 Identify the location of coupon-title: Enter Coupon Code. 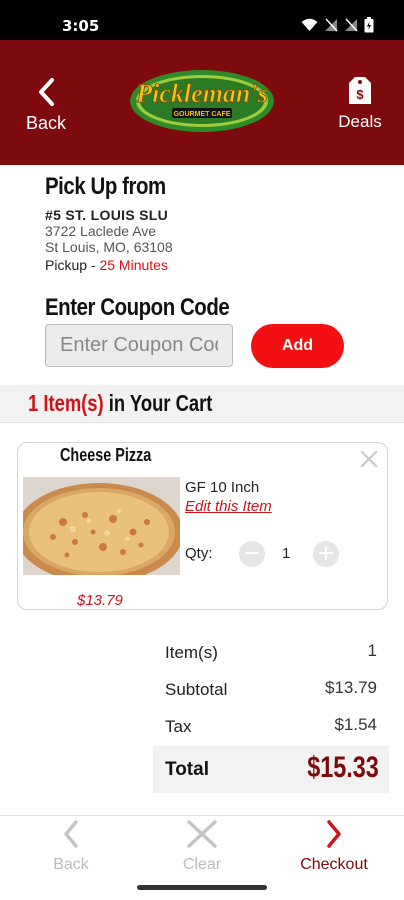
(137, 307).